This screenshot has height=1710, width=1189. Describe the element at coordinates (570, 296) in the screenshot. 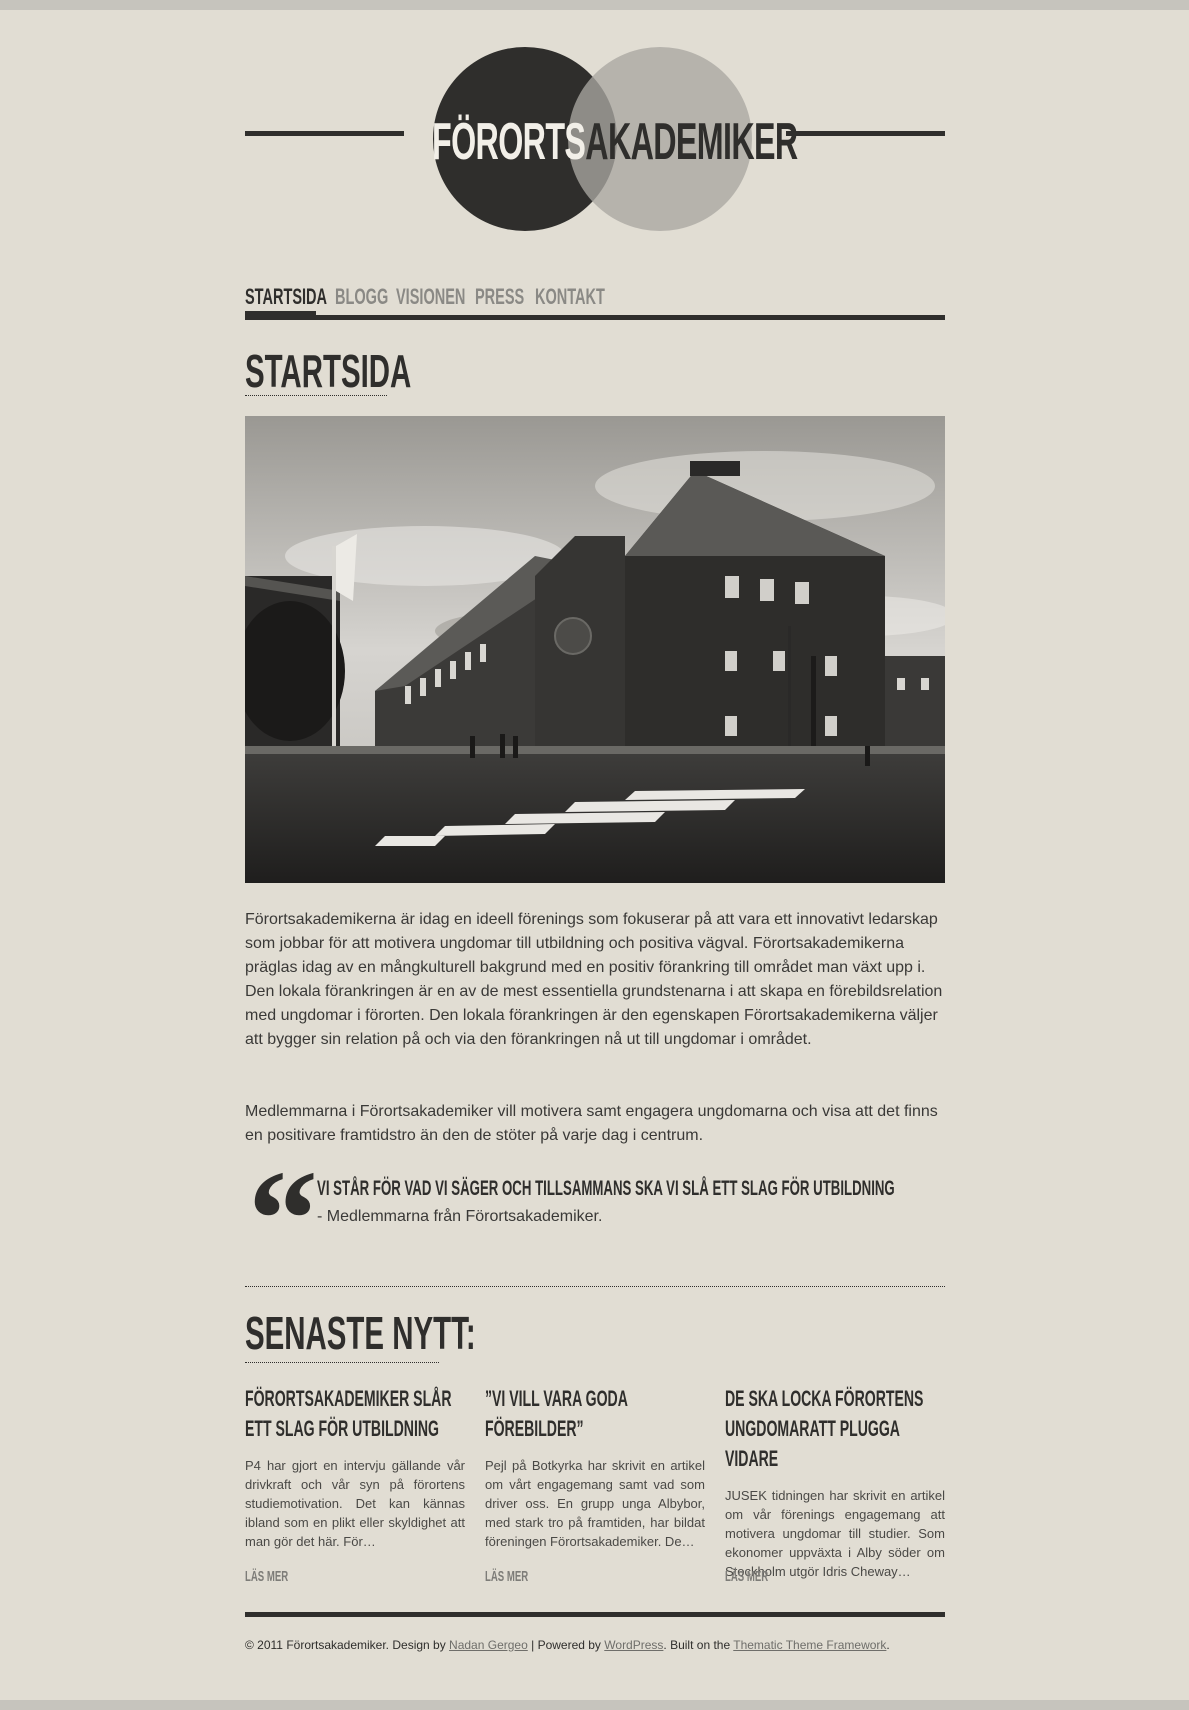

I see `nav-label: KONTAKT` at that location.